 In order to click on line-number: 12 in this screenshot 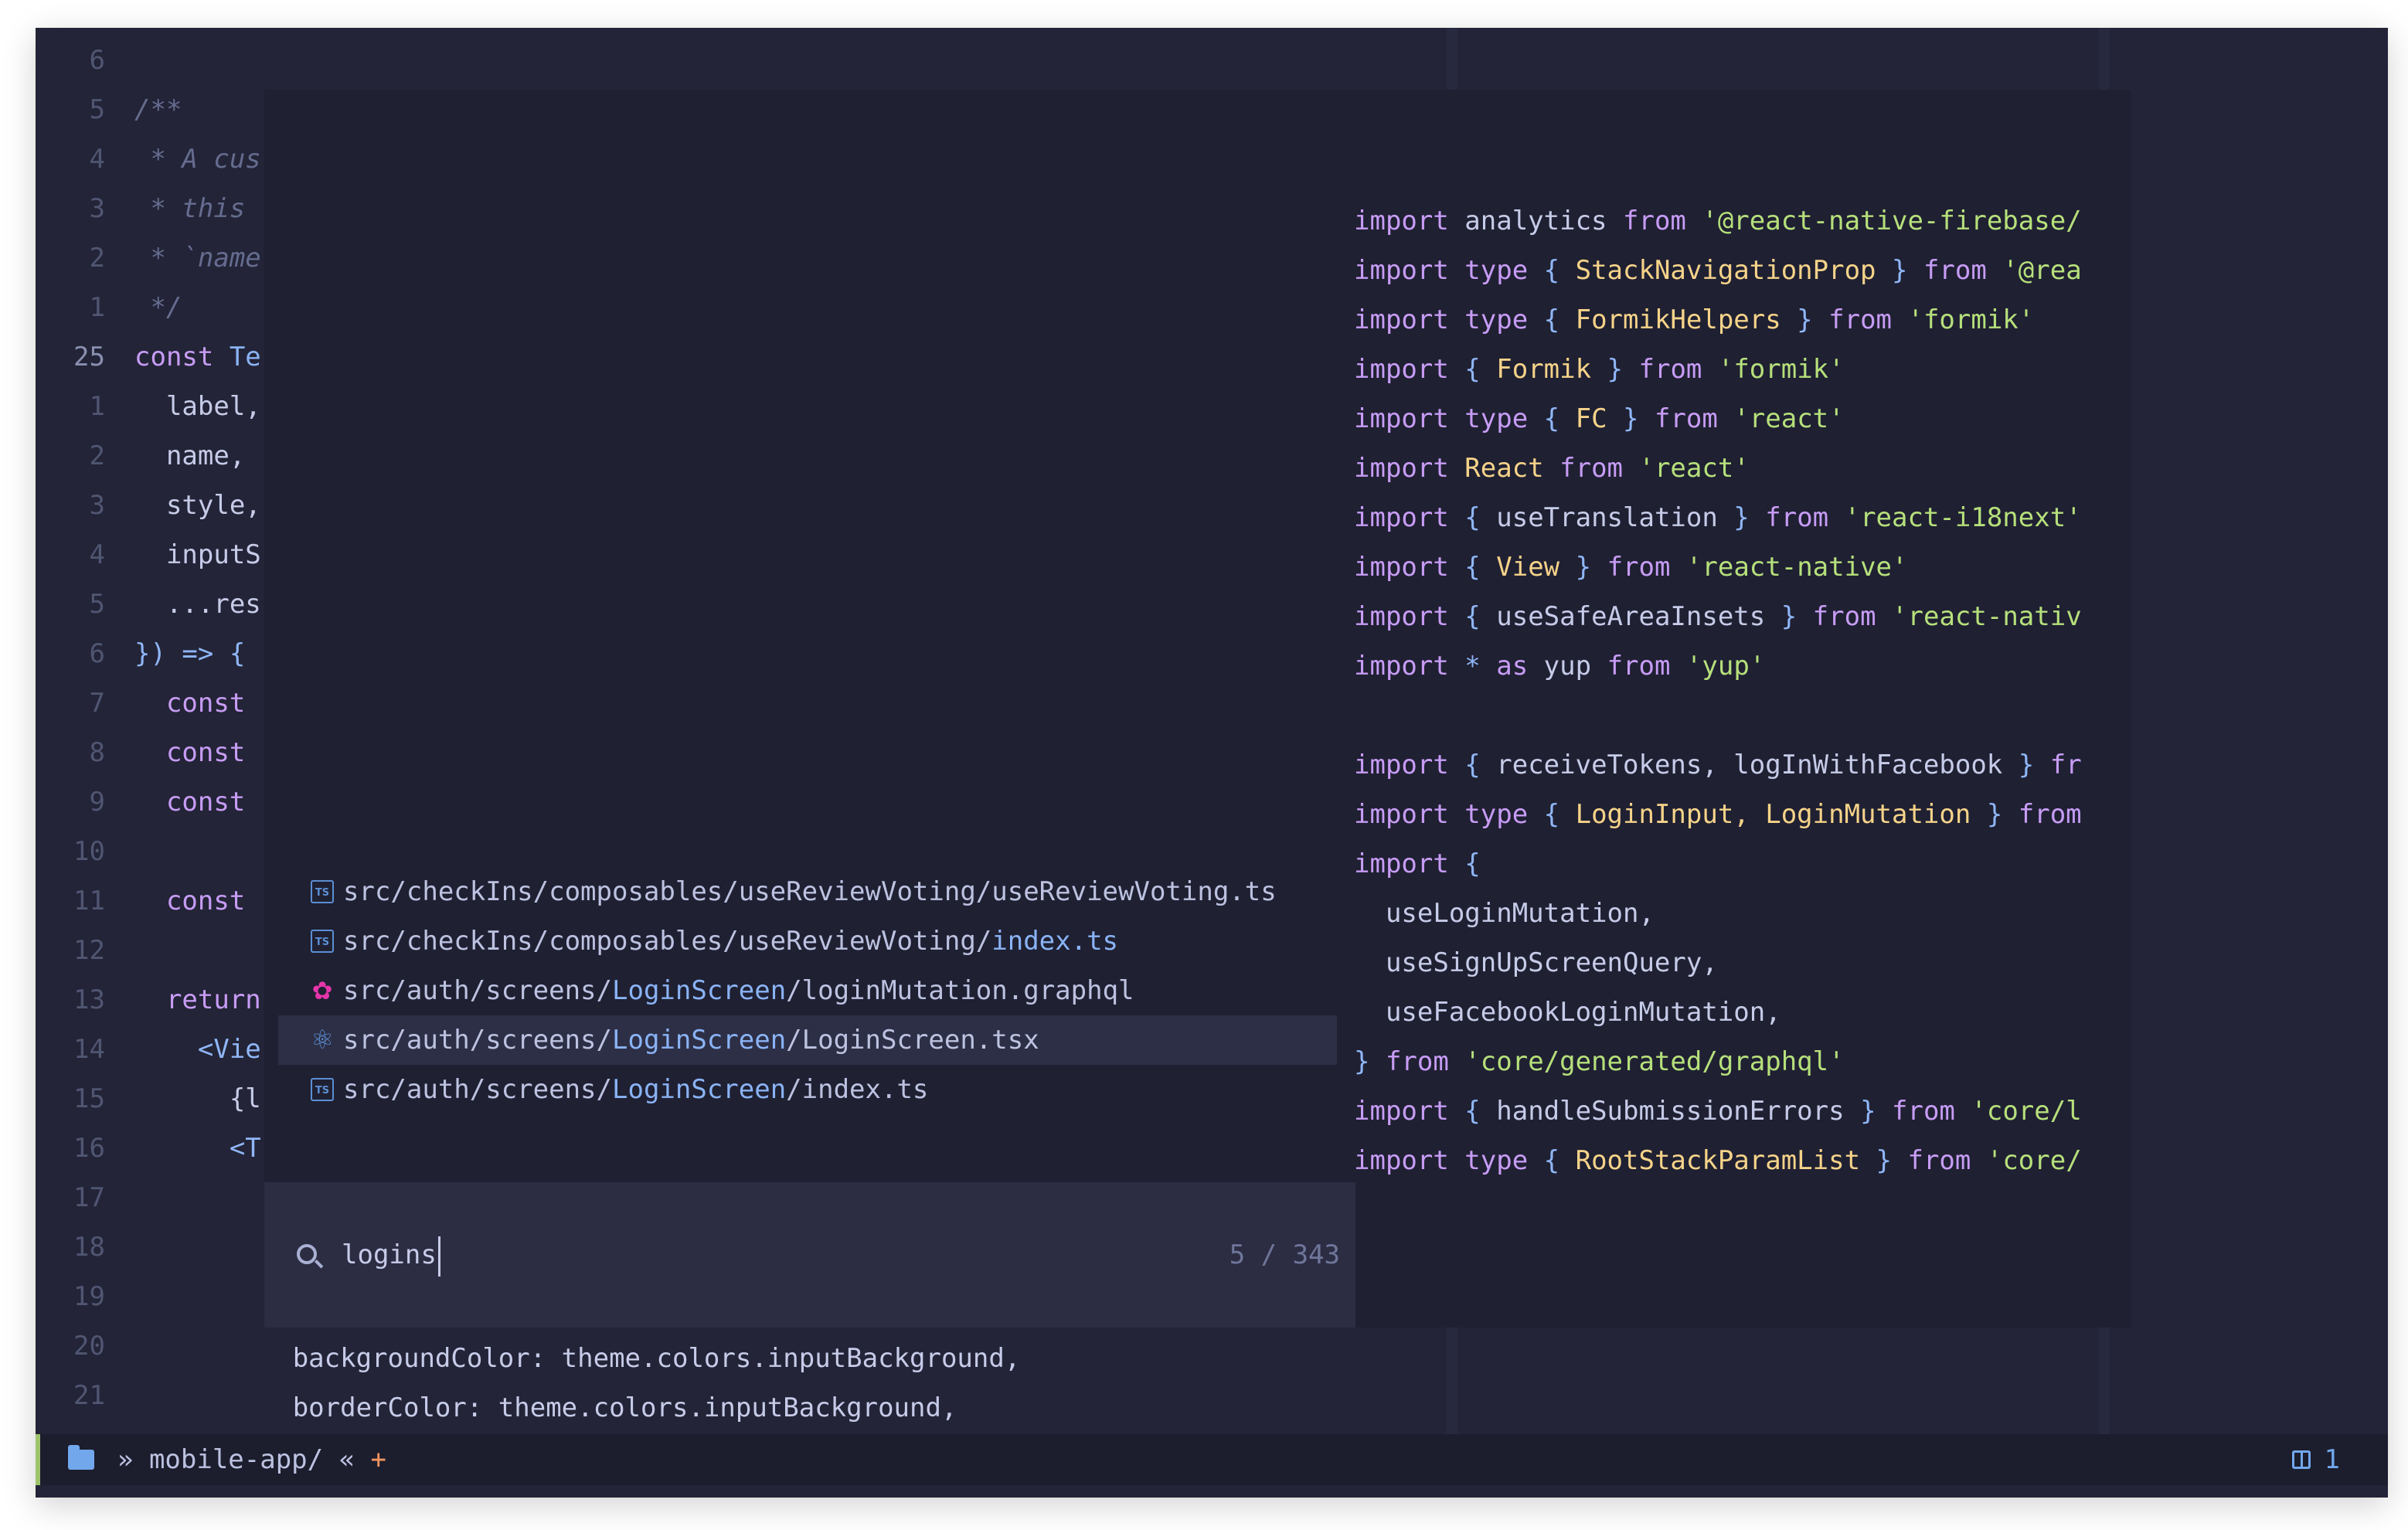, I will do `click(89, 951)`.